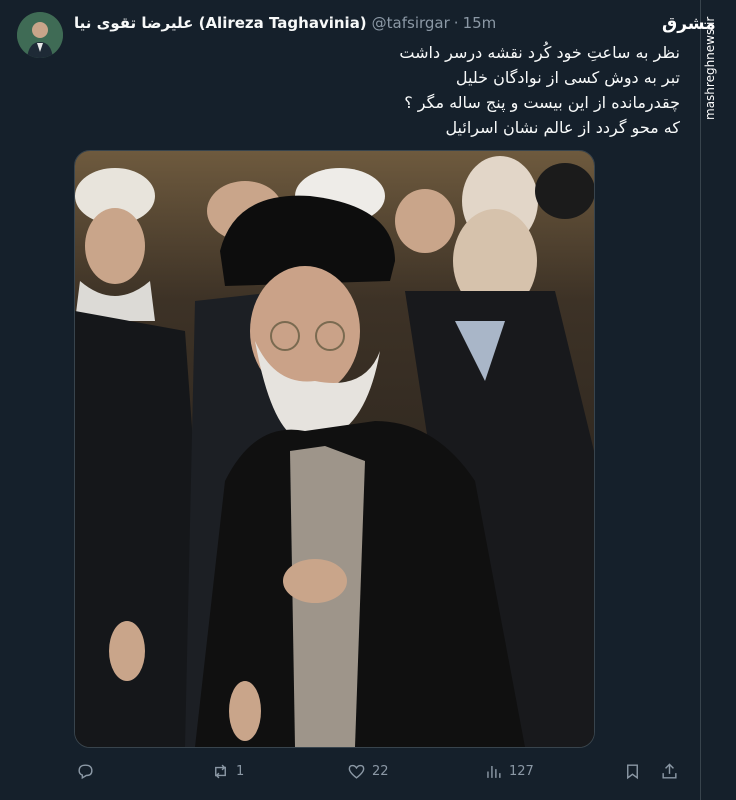 This screenshot has width=736, height=800. I want to click on share-icon, so click(669, 771).